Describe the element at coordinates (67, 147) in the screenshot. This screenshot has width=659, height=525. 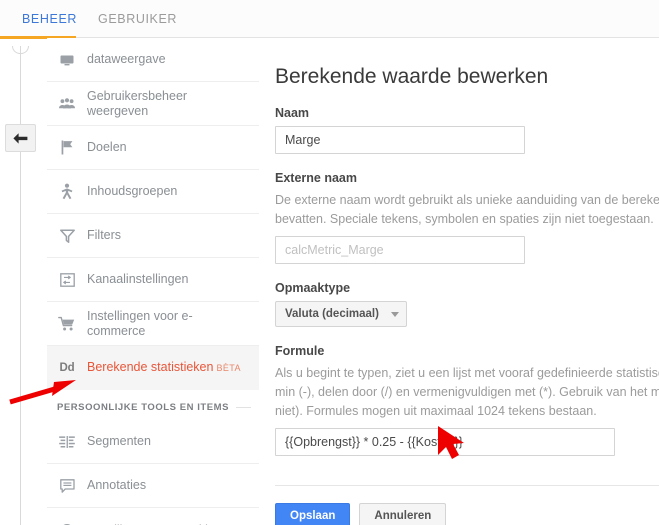
I see `flag-icon` at that location.